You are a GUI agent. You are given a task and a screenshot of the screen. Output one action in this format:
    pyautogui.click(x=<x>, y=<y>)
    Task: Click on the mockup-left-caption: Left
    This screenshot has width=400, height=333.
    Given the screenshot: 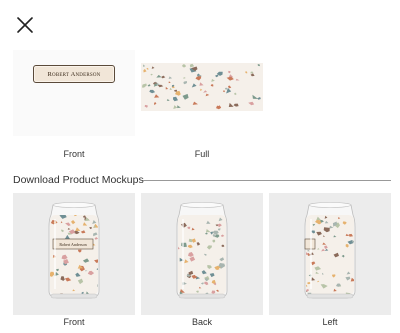 What is the action you would take?
    pyautogui.click(x=330, y=322)
    